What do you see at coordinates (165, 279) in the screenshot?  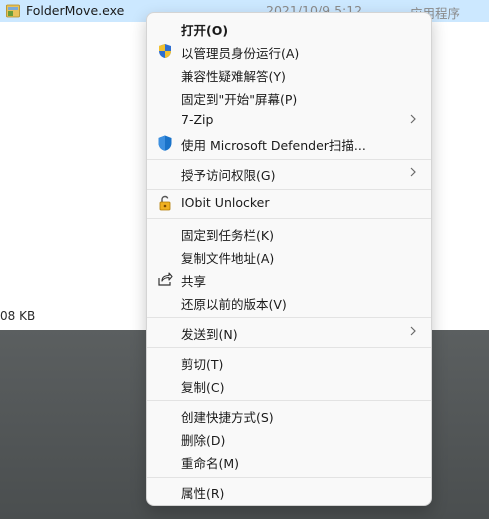 I see `share-icon` at bounding box center [165, 279].